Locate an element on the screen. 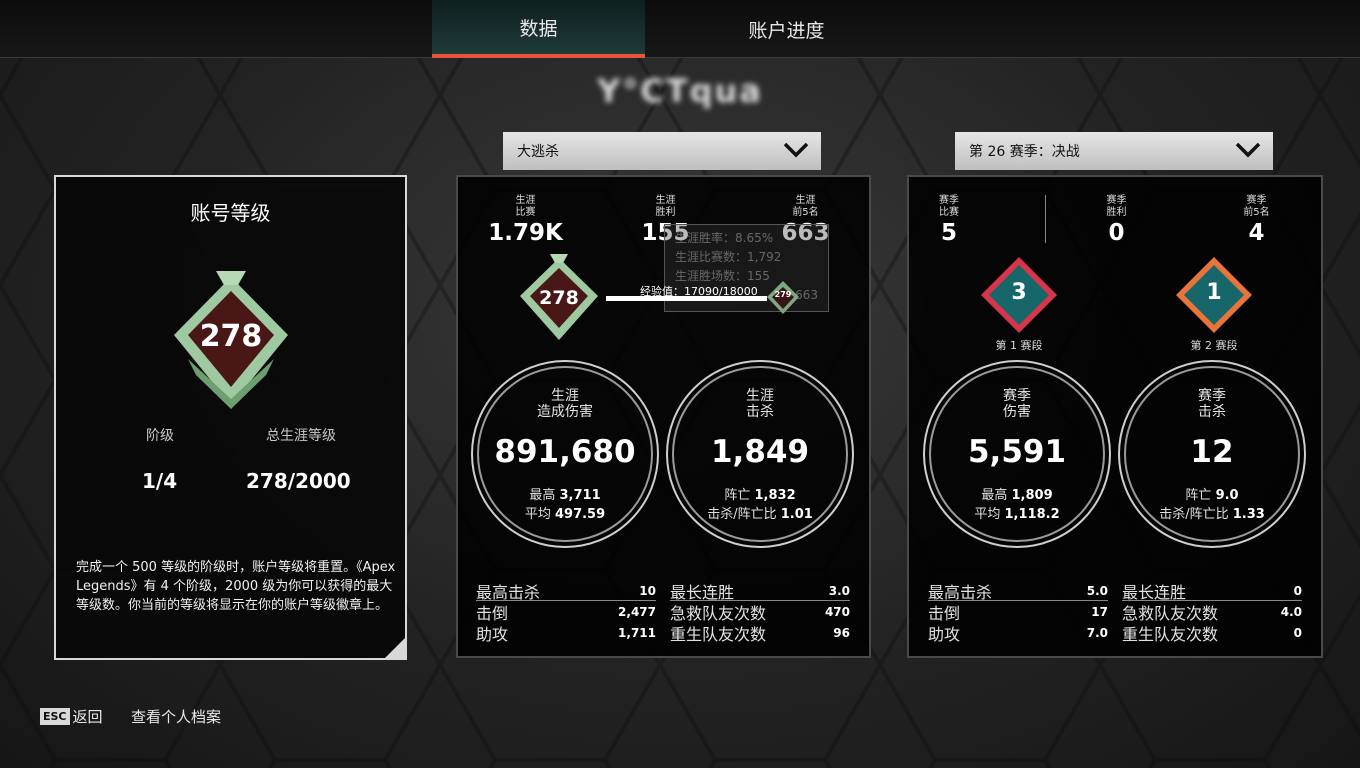  table-row: 击倒 17 is located at coordinates (1018, 613).